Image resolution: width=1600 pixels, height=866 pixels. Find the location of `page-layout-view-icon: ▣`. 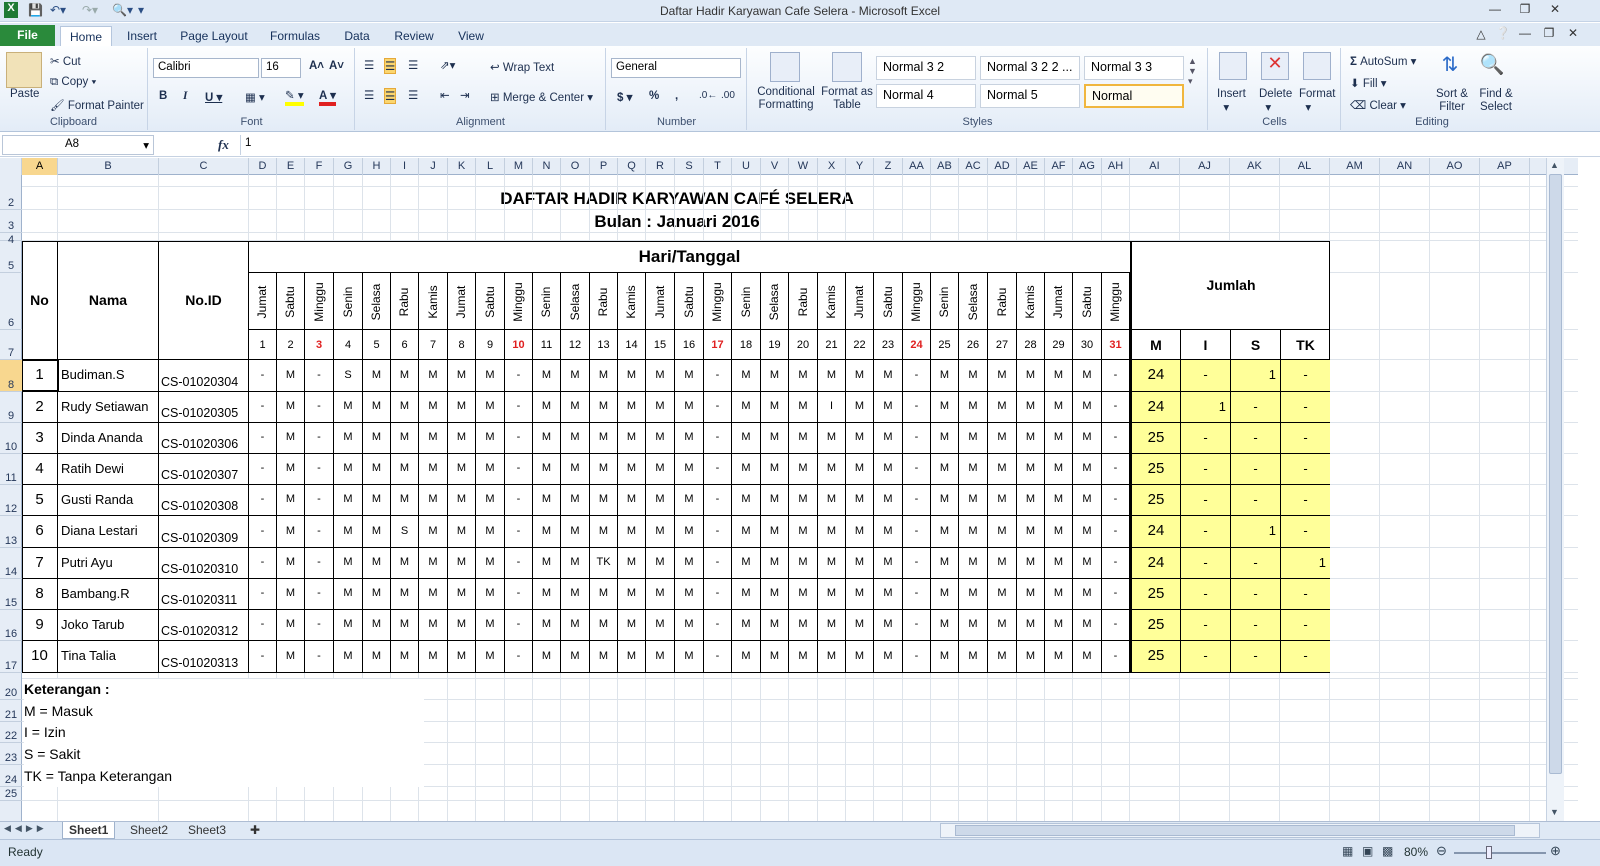

page-layout-view-icon: ▣ is located at coordinates (1367, 851).